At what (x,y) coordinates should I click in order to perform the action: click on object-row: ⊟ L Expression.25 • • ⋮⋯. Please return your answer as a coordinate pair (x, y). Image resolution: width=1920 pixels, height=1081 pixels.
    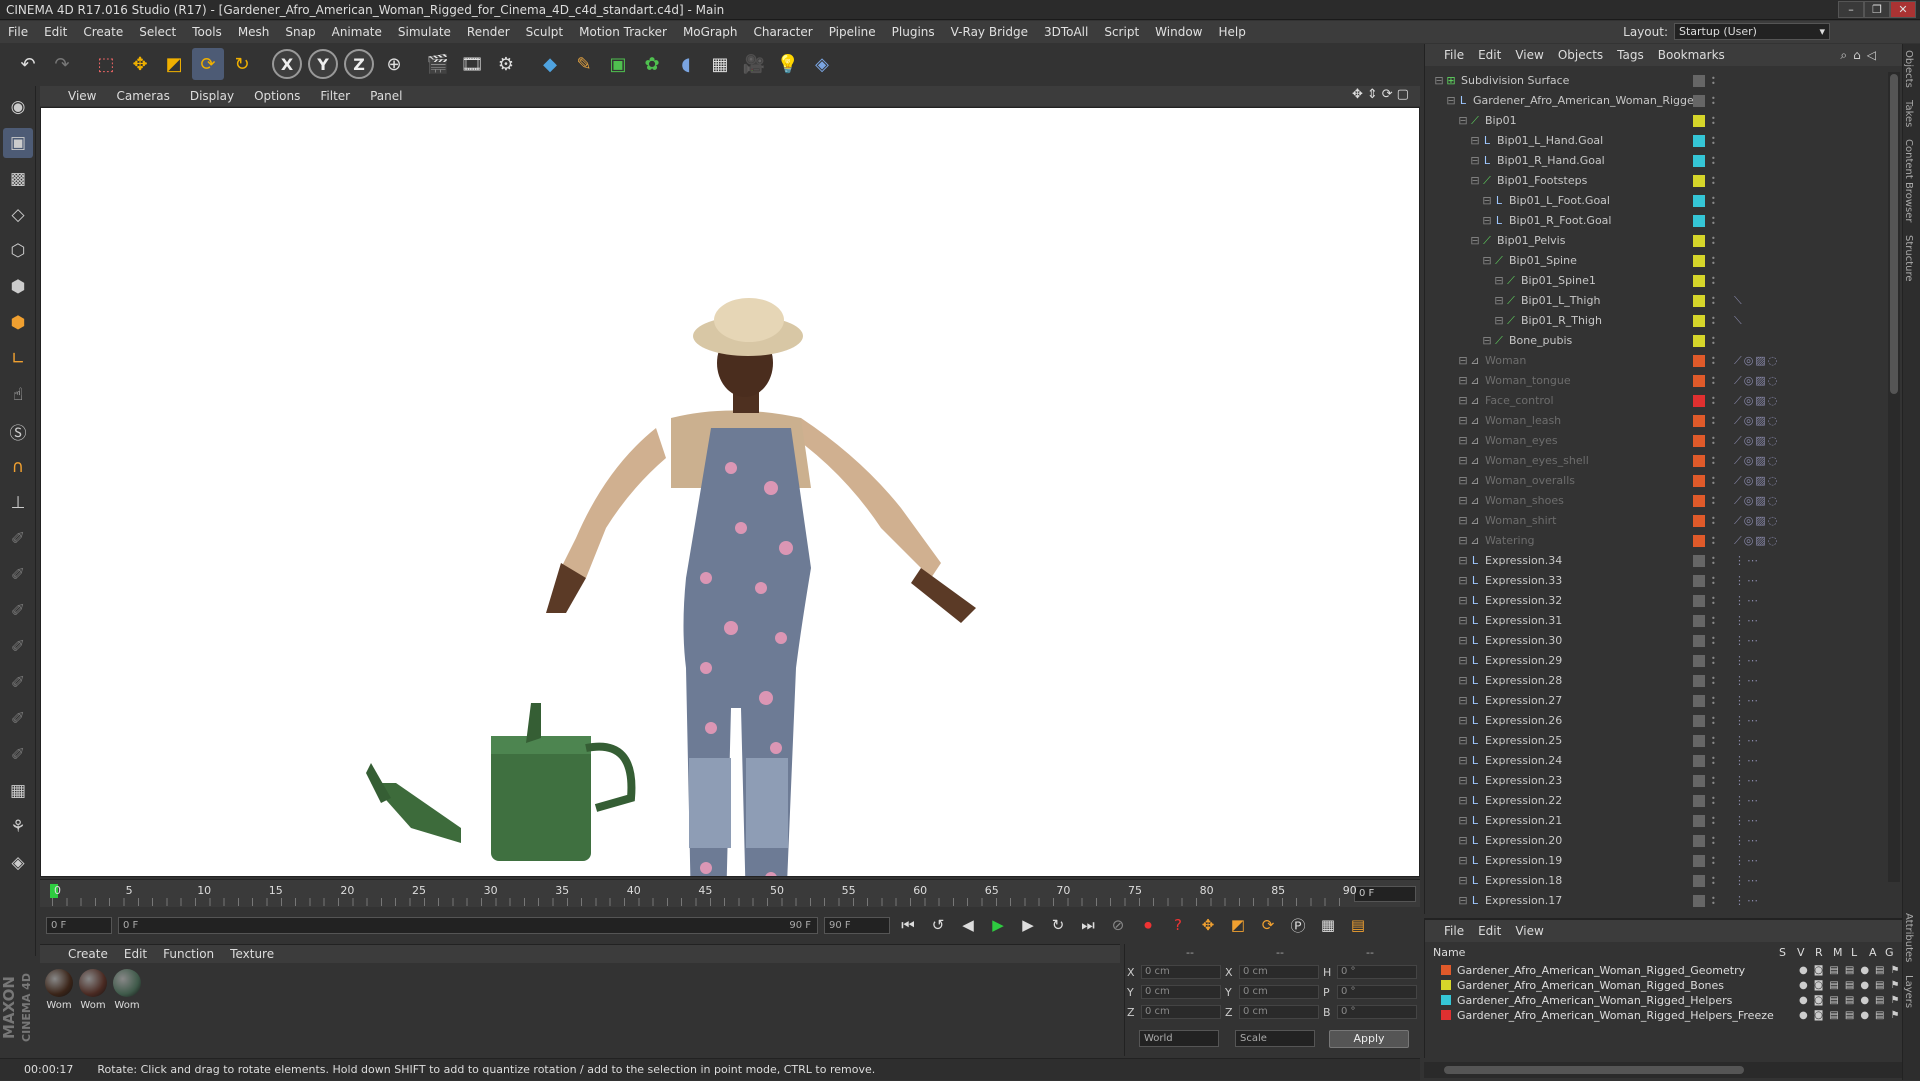
    Looking at the image, I should click on (1655, 742).